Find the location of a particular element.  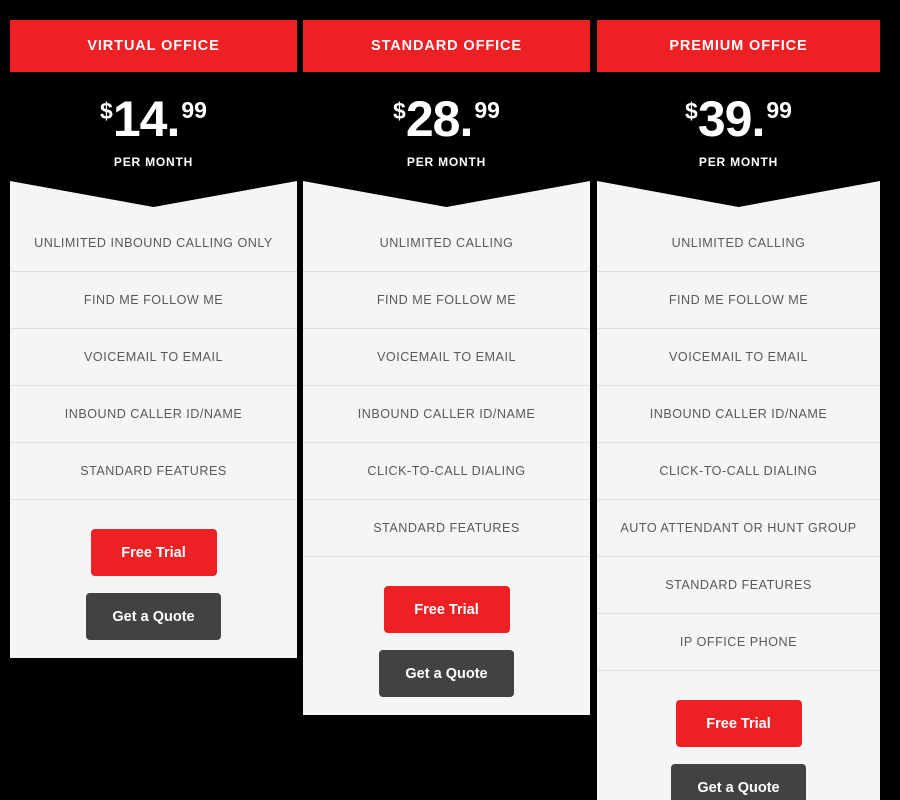

plan-header-standard-office: STANDARD OFFICE is located at coordinates (446, 46).